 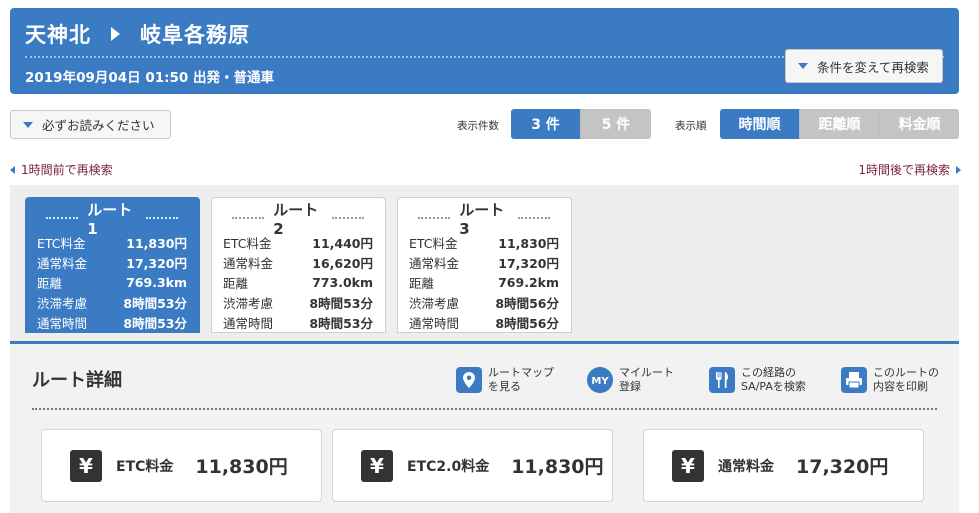 I want to click on row-value: 16,620円, so click(x=342, y=263).